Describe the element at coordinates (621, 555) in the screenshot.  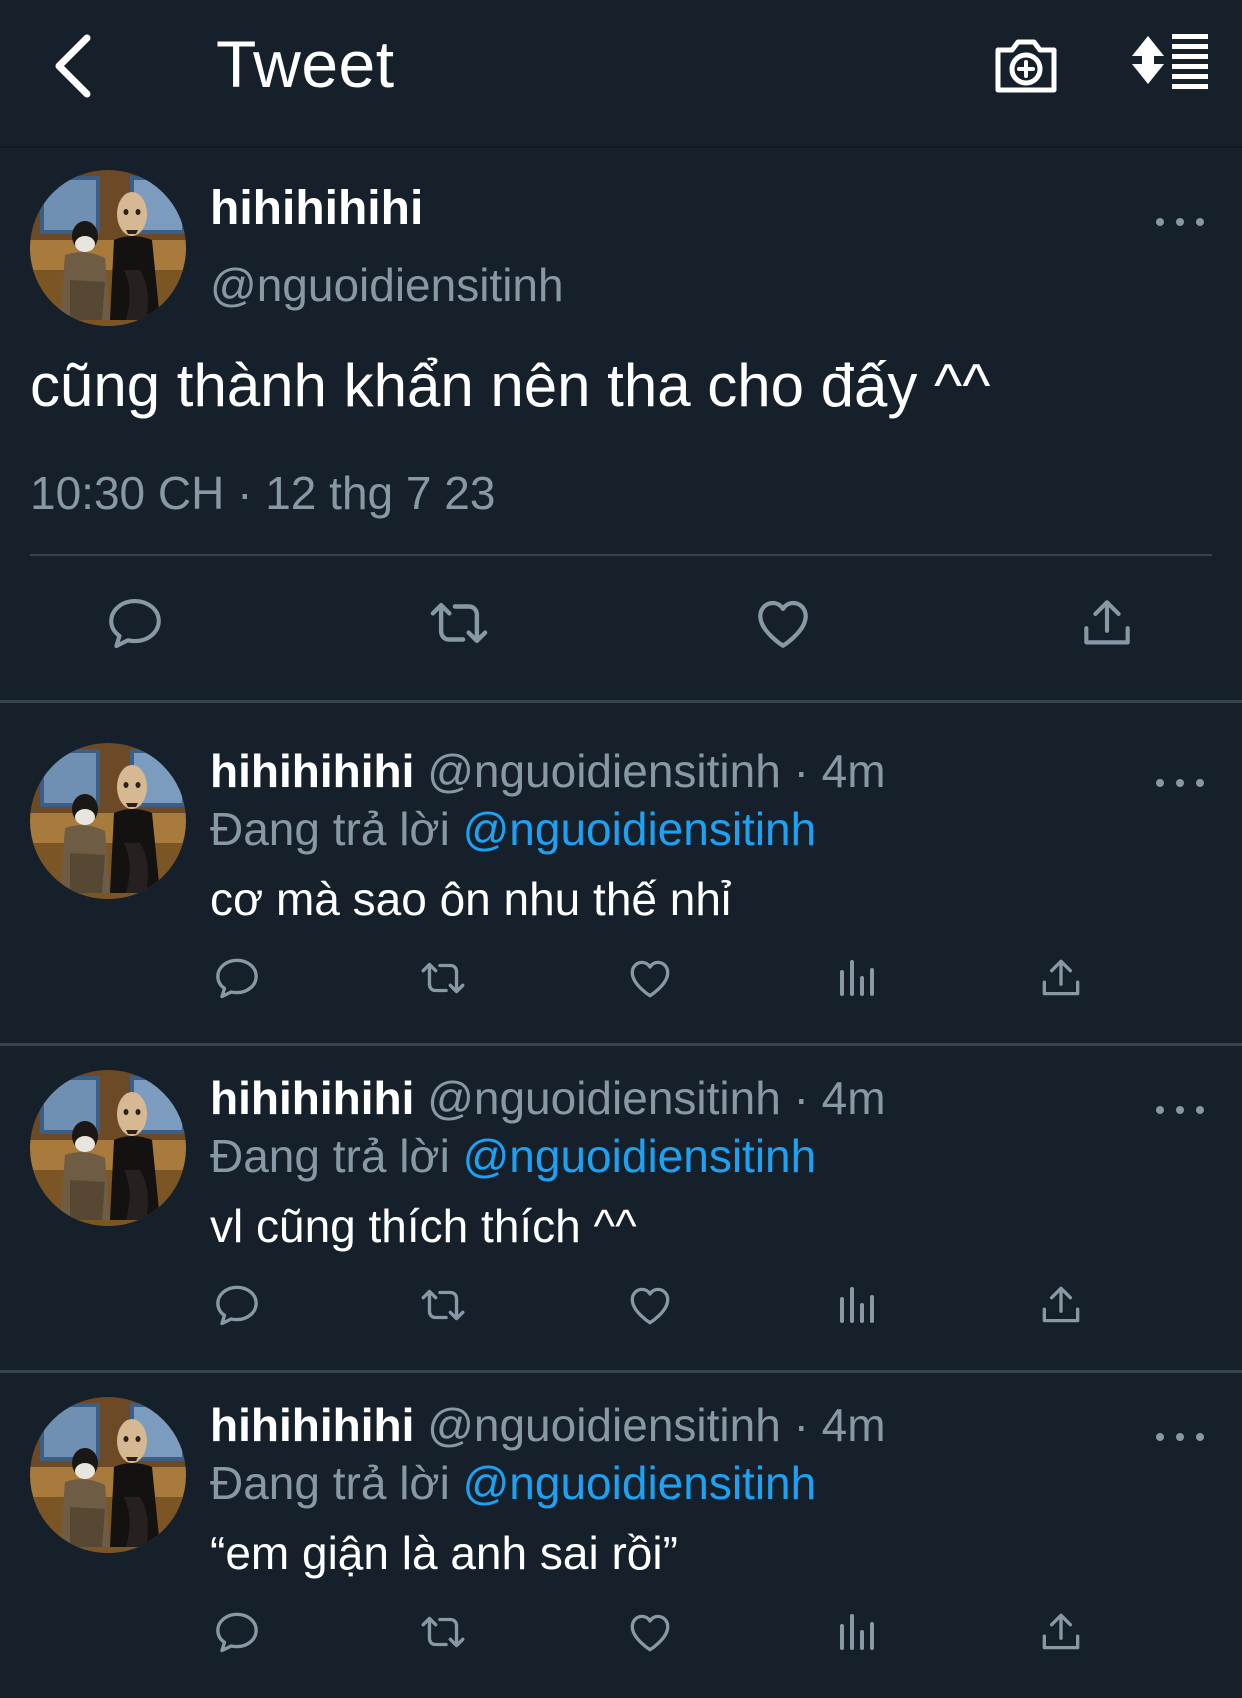
I see `divider` at that location.